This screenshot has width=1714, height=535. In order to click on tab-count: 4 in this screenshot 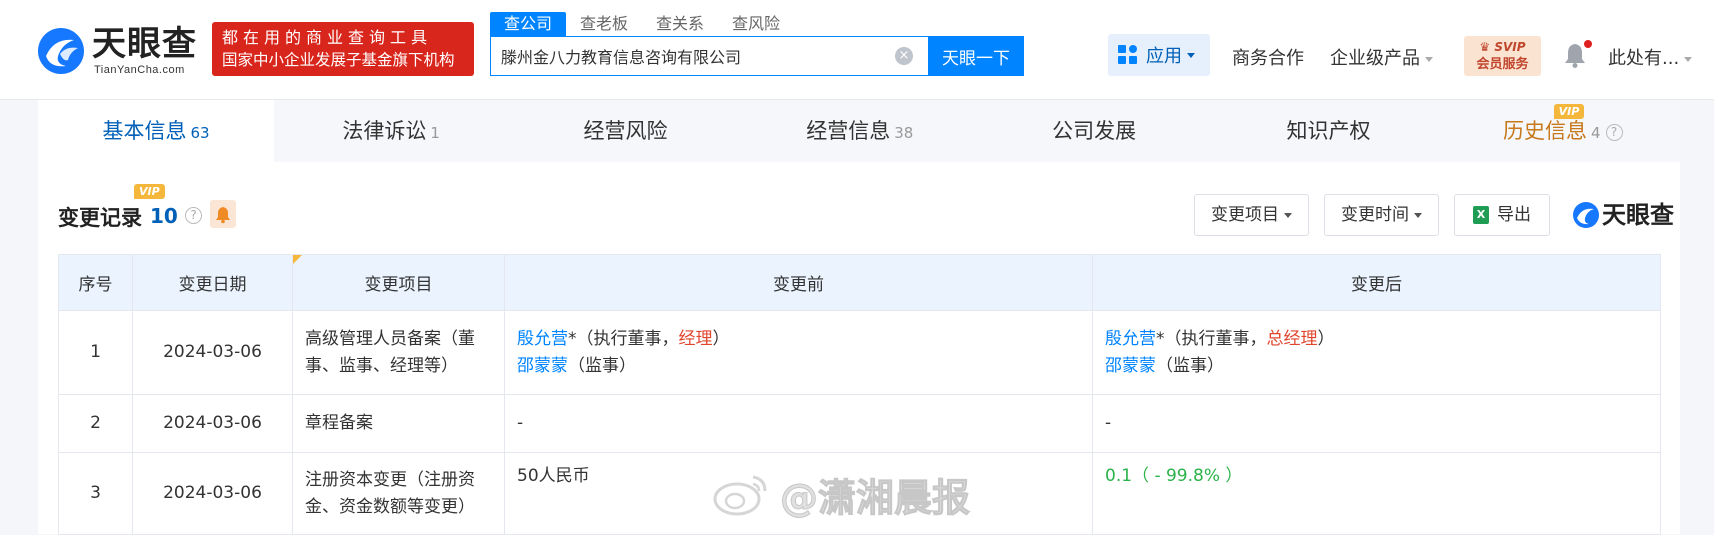, I will do `click(1596, 133)`.